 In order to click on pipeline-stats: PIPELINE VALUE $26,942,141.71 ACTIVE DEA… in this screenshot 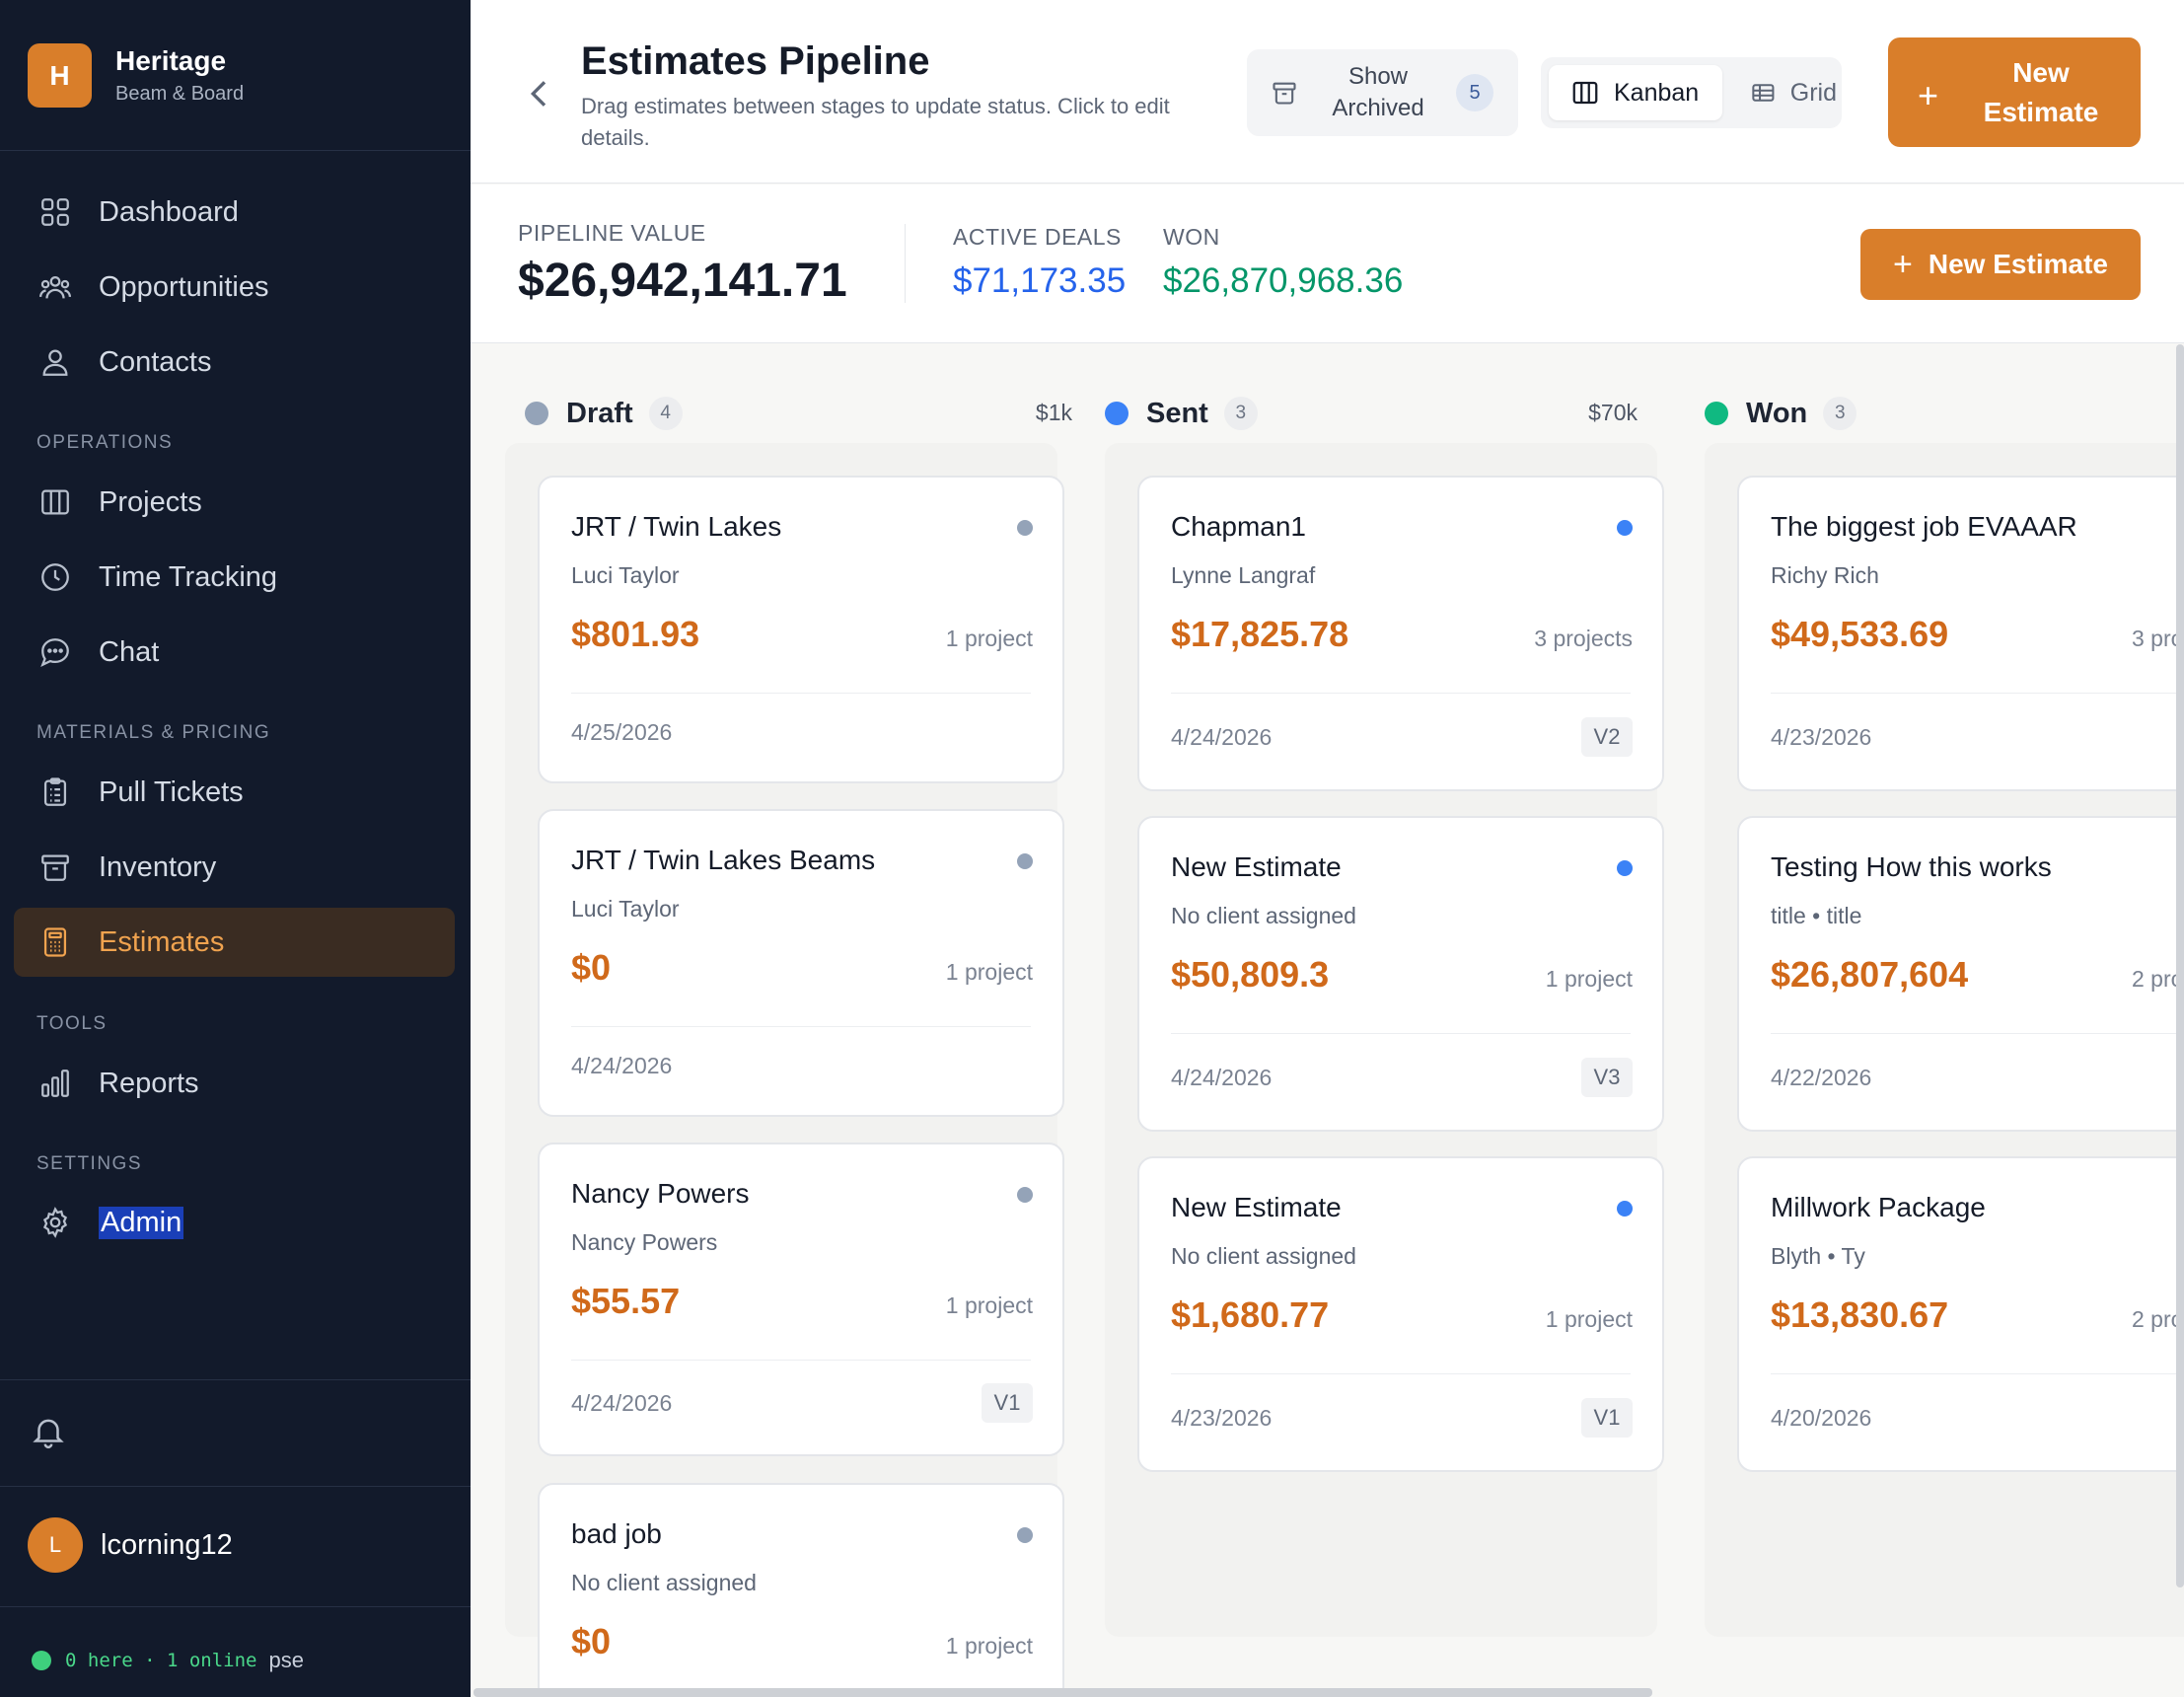, I will do `click(1327, 263)`.